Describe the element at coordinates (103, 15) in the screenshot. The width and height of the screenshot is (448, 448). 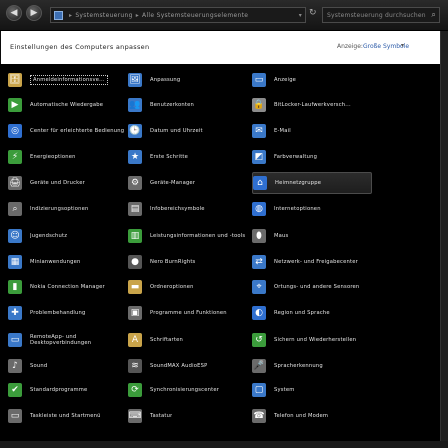
I see `breadcrumb-item: Systemsteuerung` at that location.